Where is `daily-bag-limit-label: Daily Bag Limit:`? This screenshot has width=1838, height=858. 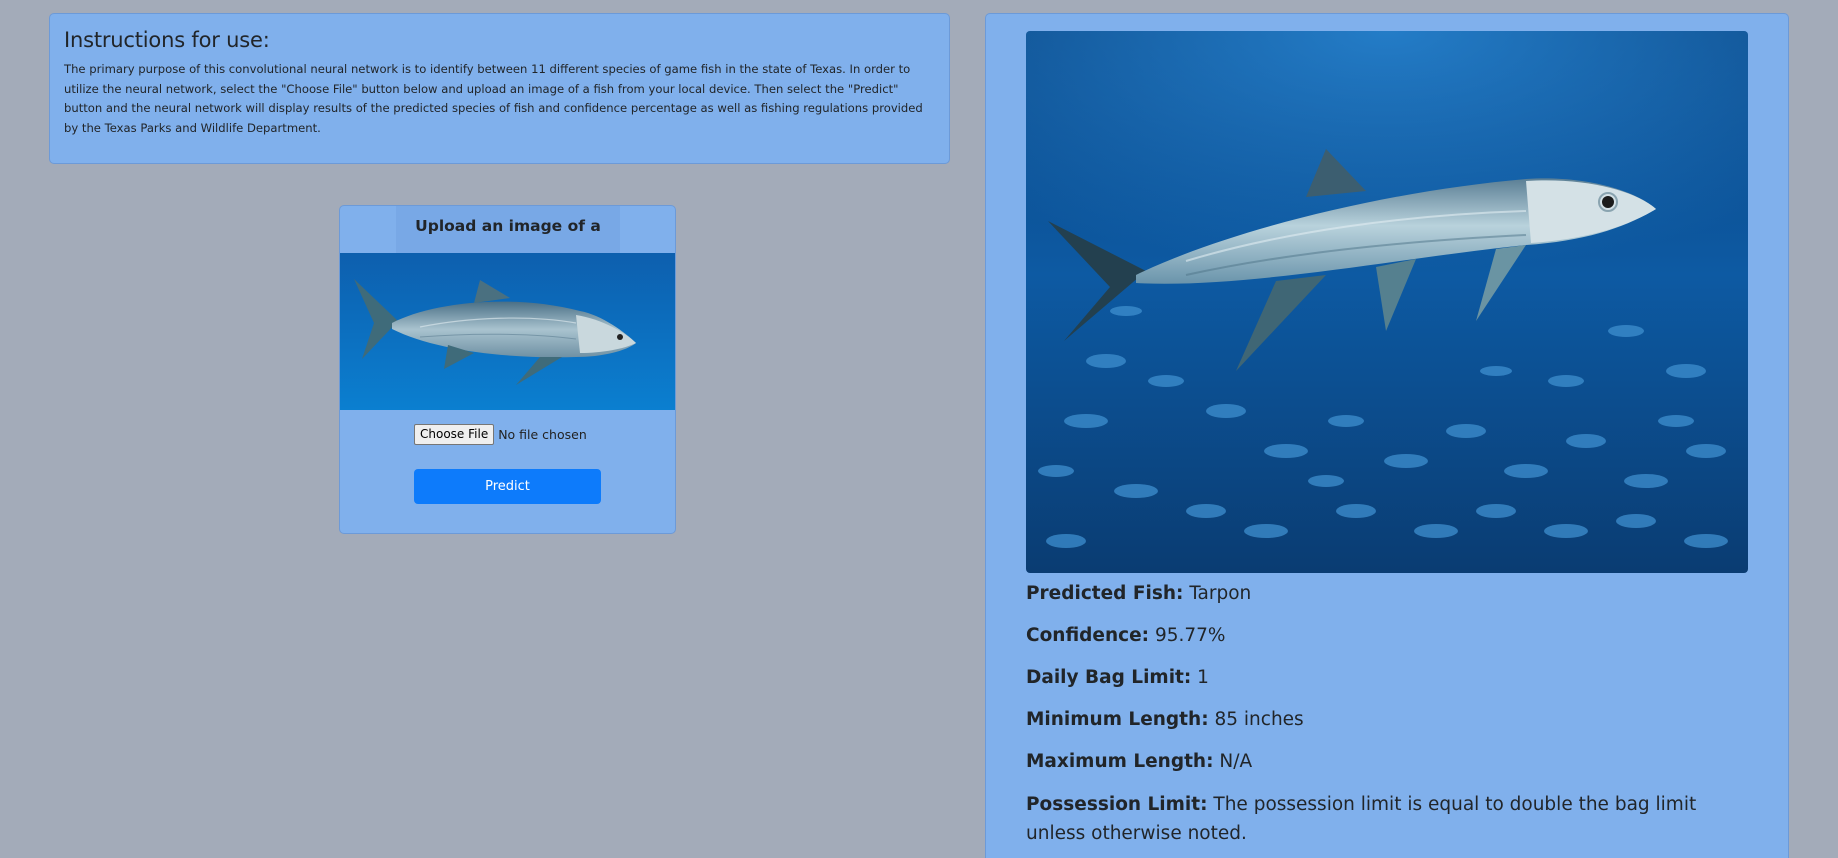
daily-bag-limit-label: Daily Bag Limit: is located at coordinates (1109, 677).